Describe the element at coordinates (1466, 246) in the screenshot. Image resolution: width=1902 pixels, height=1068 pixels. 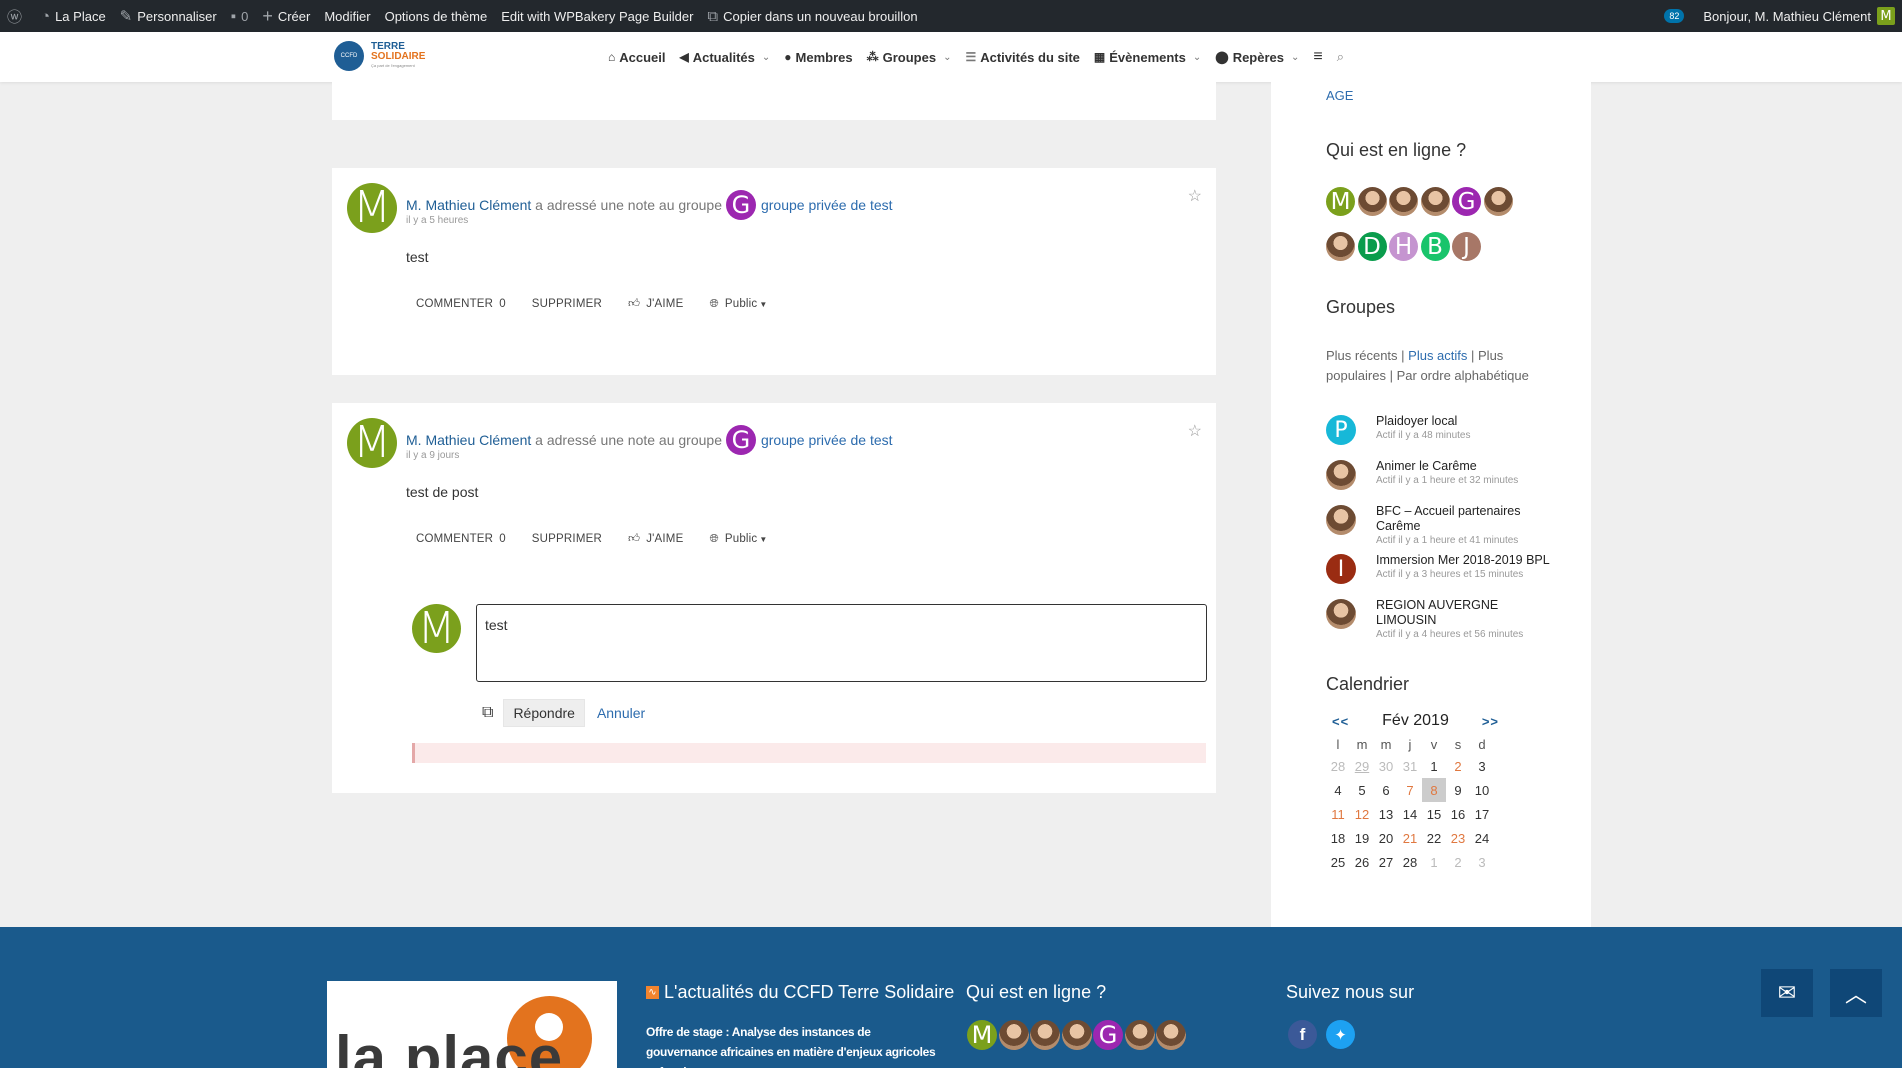
I see `online-user-avatar: J` at that location.